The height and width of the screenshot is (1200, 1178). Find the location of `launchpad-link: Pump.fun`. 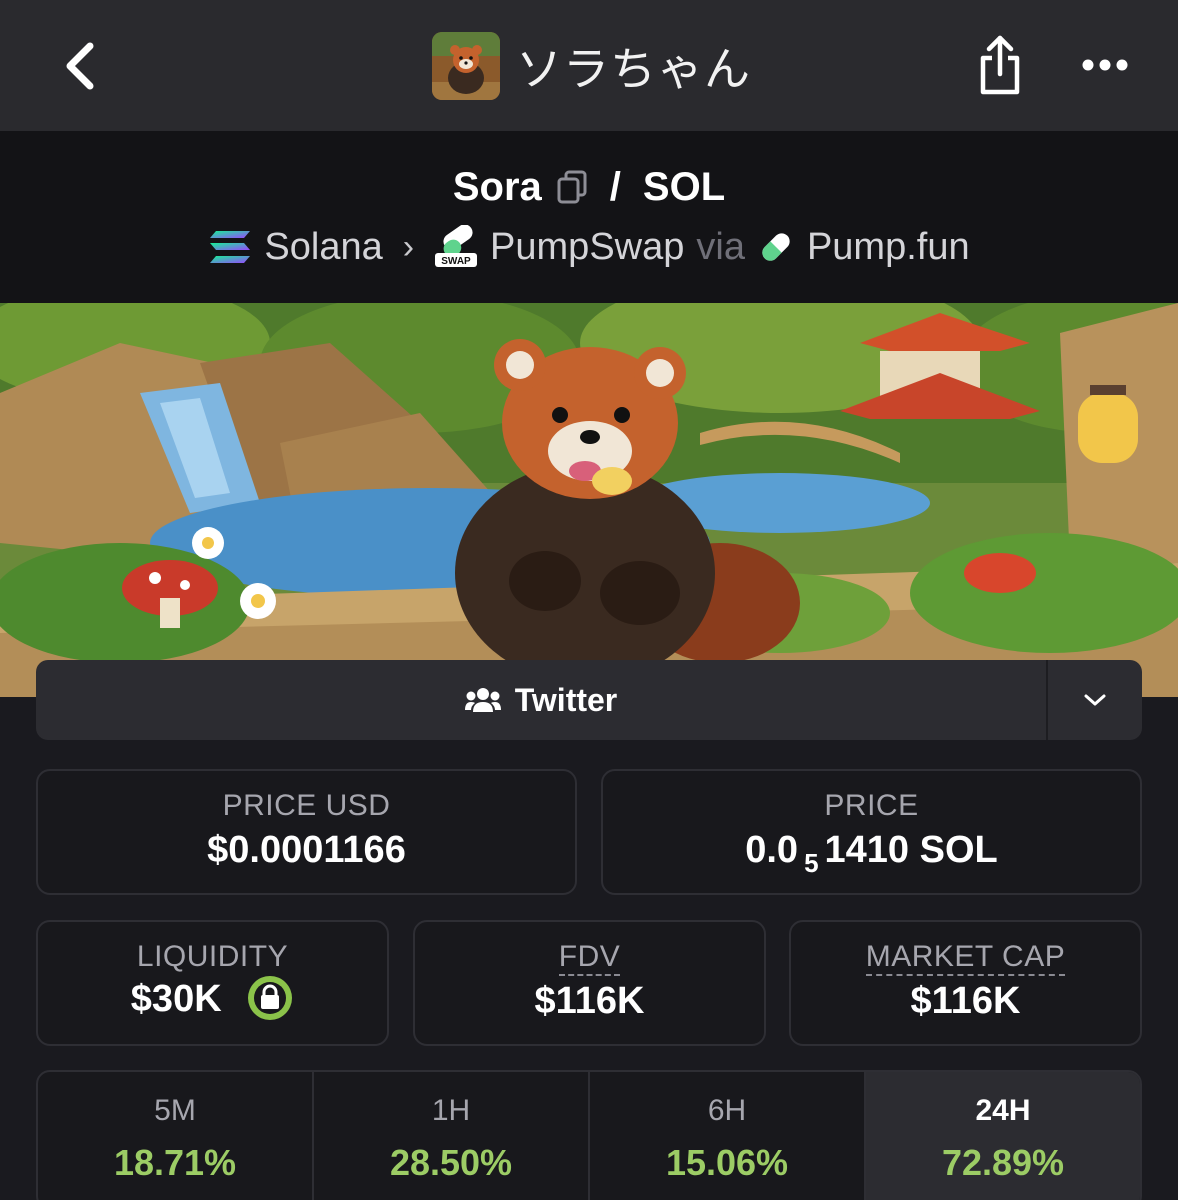

launchpad-link: Pump.fun is located at coordinates (863, 247).